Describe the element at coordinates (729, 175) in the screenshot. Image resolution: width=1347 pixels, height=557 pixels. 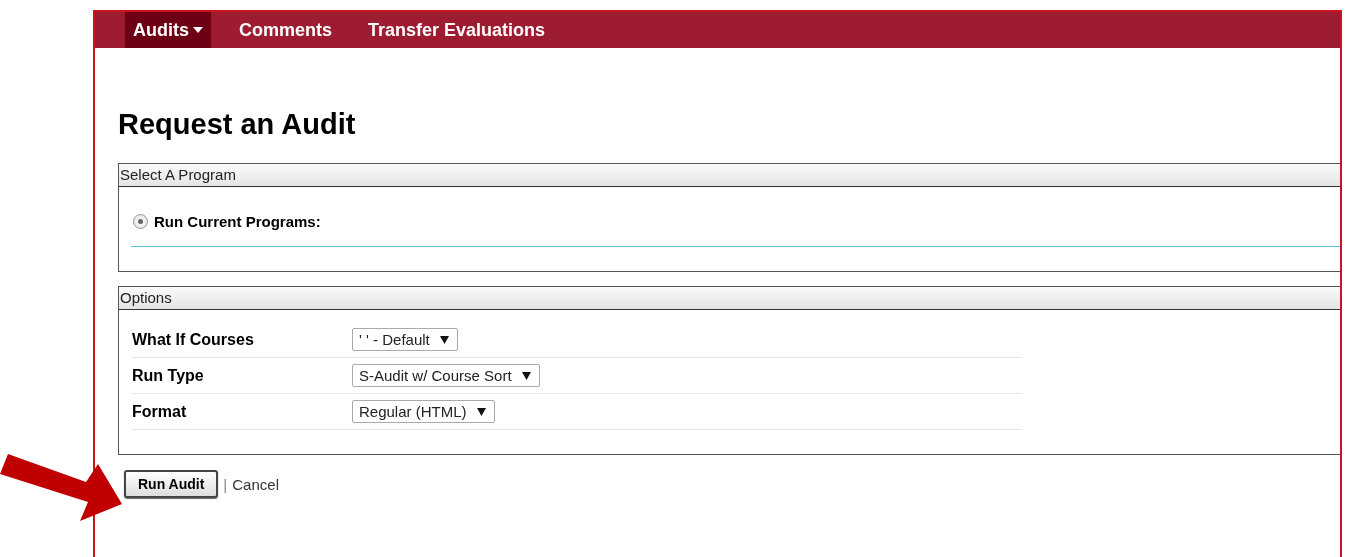
I see `panel-header: Select A Program` at that location.